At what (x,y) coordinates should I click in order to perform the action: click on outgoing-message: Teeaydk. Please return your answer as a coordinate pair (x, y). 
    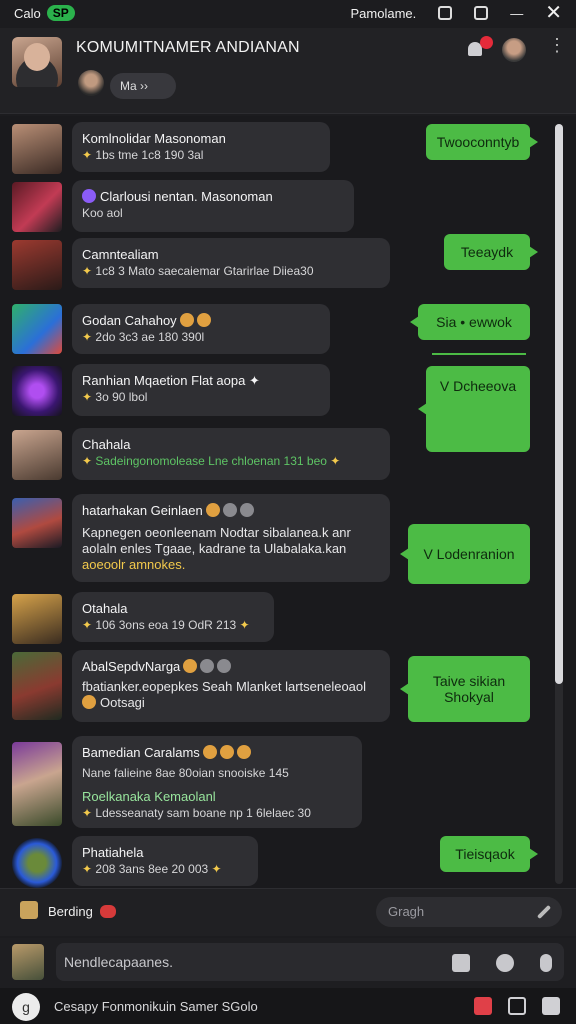
    Looking at the image, I should click on (491, 252).